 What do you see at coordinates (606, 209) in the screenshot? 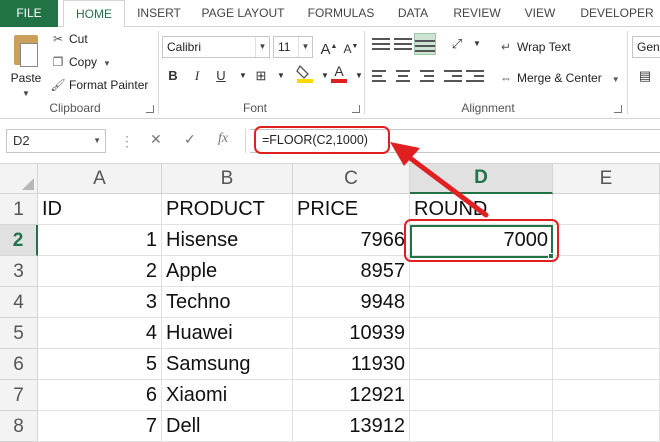
I see `cell-e1` at bounding box center [606, 209].